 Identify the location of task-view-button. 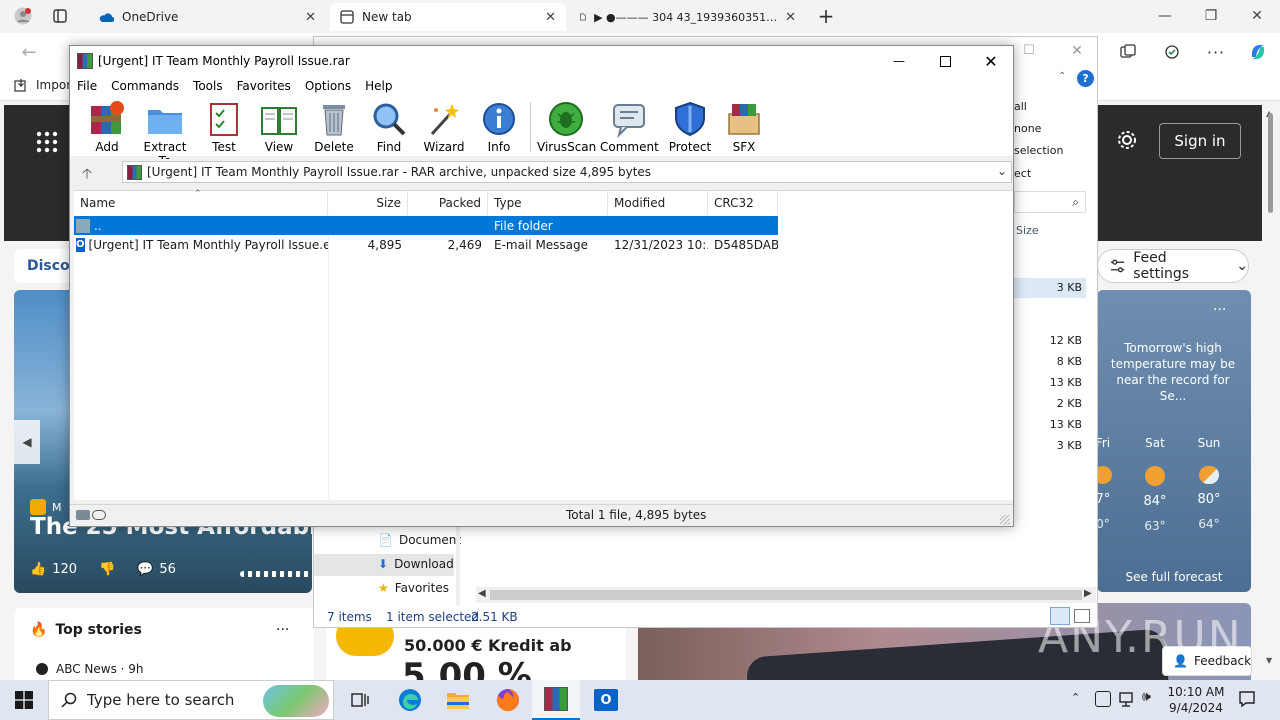
(360, 700).